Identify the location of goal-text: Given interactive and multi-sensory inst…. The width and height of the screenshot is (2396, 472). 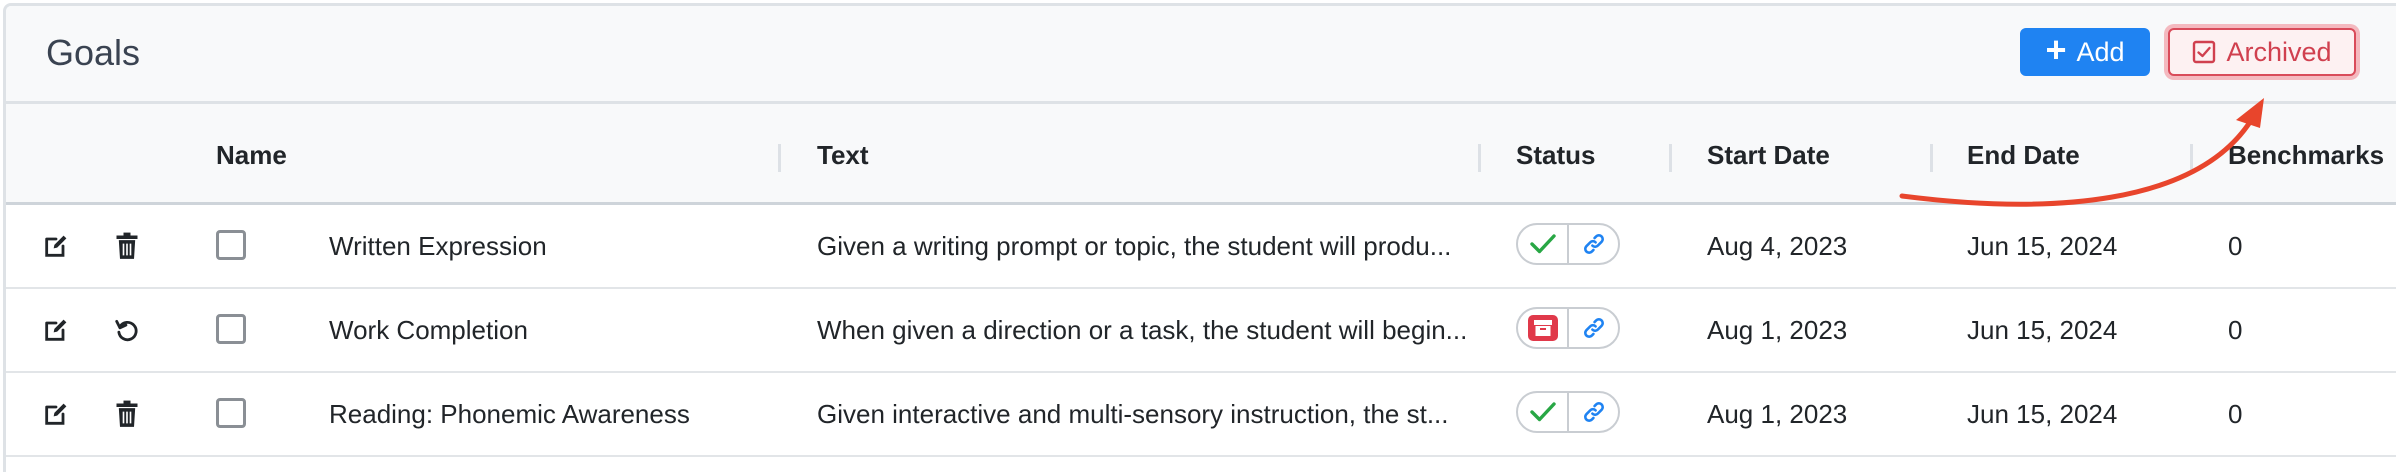
(1133, 413).